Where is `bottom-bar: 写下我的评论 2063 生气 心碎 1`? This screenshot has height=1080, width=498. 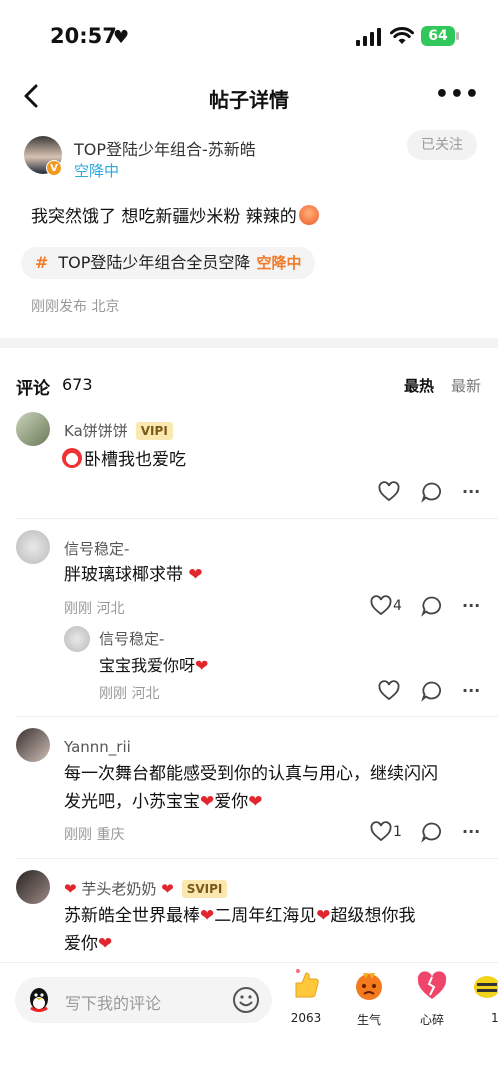
bottom-bar: 写下我的评论 2063 生气 心碎 1 is located at coordinates (249, 1021).